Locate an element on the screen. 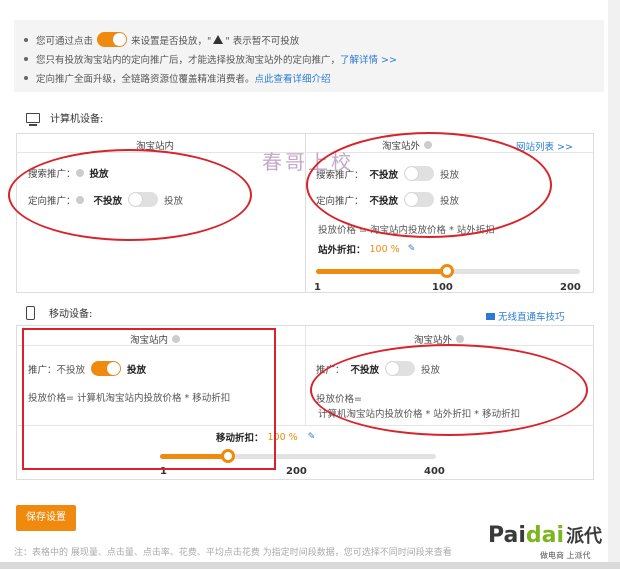 This screenshot has height=569, width=620. annotation-rectangle is located at coordinates (149, 399).